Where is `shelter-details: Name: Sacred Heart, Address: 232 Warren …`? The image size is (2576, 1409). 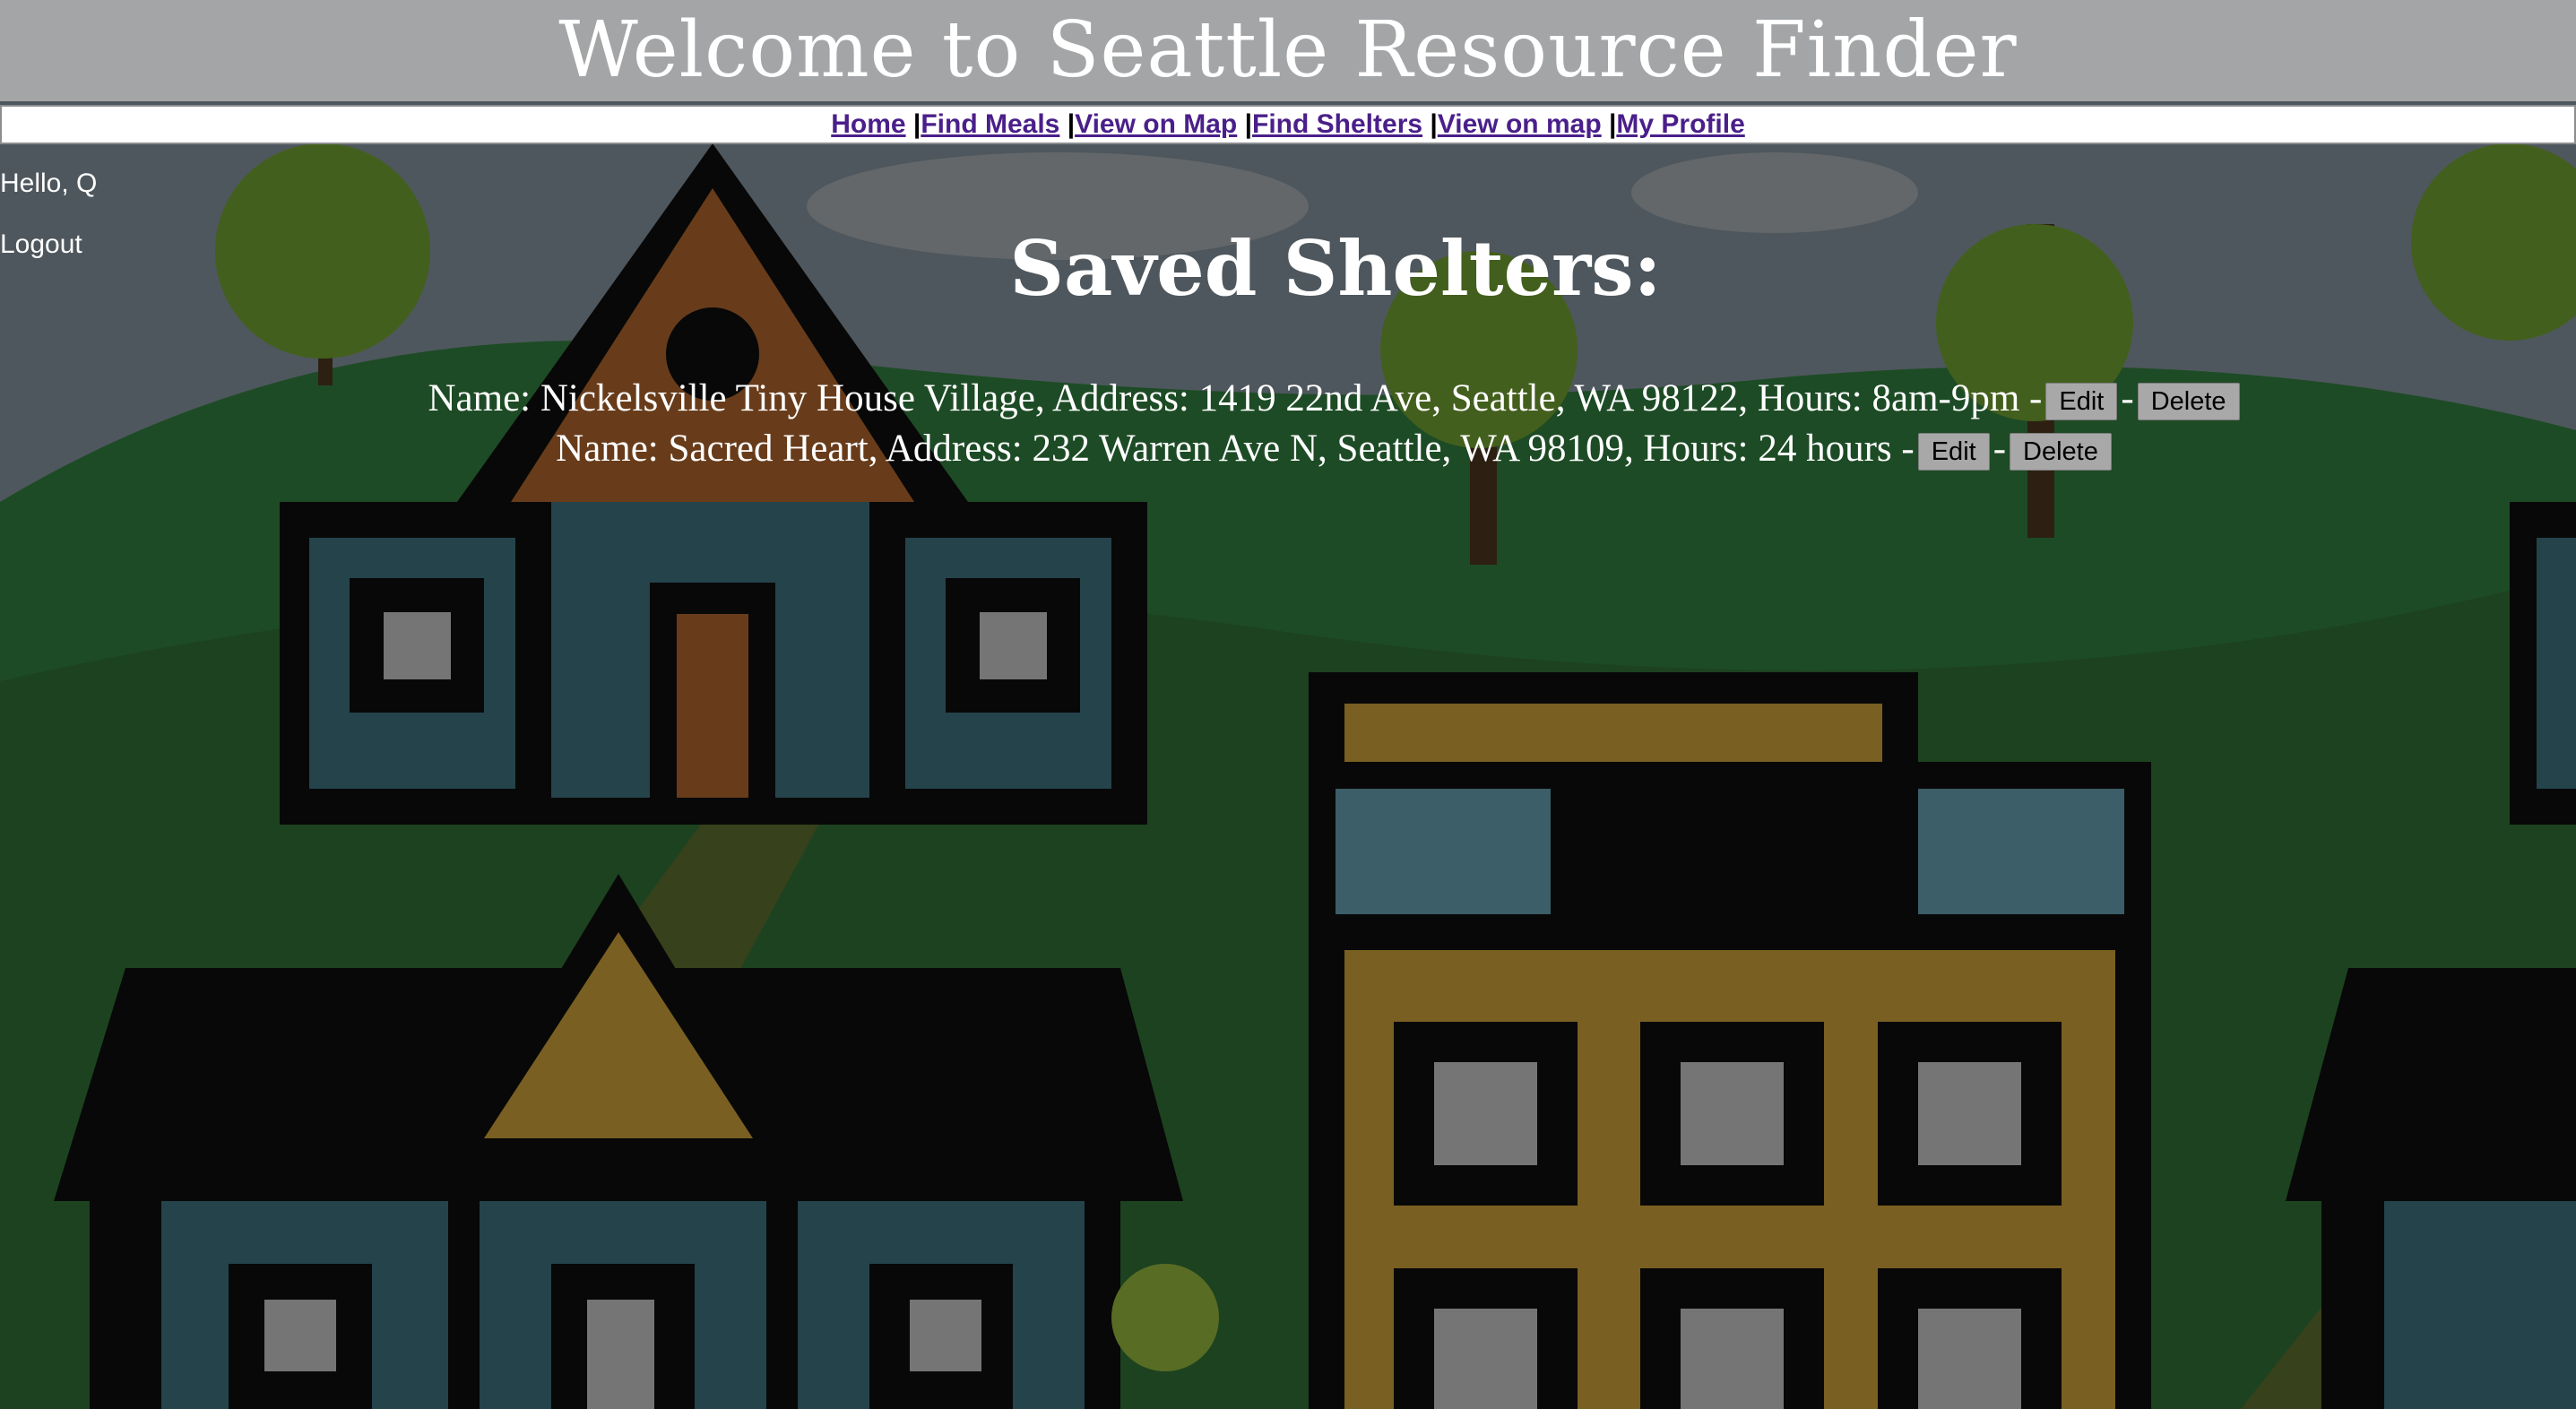
shelter-details: Name: Sacred Heart, Address: 232 Warren … is located at coordinates (1224, 449).